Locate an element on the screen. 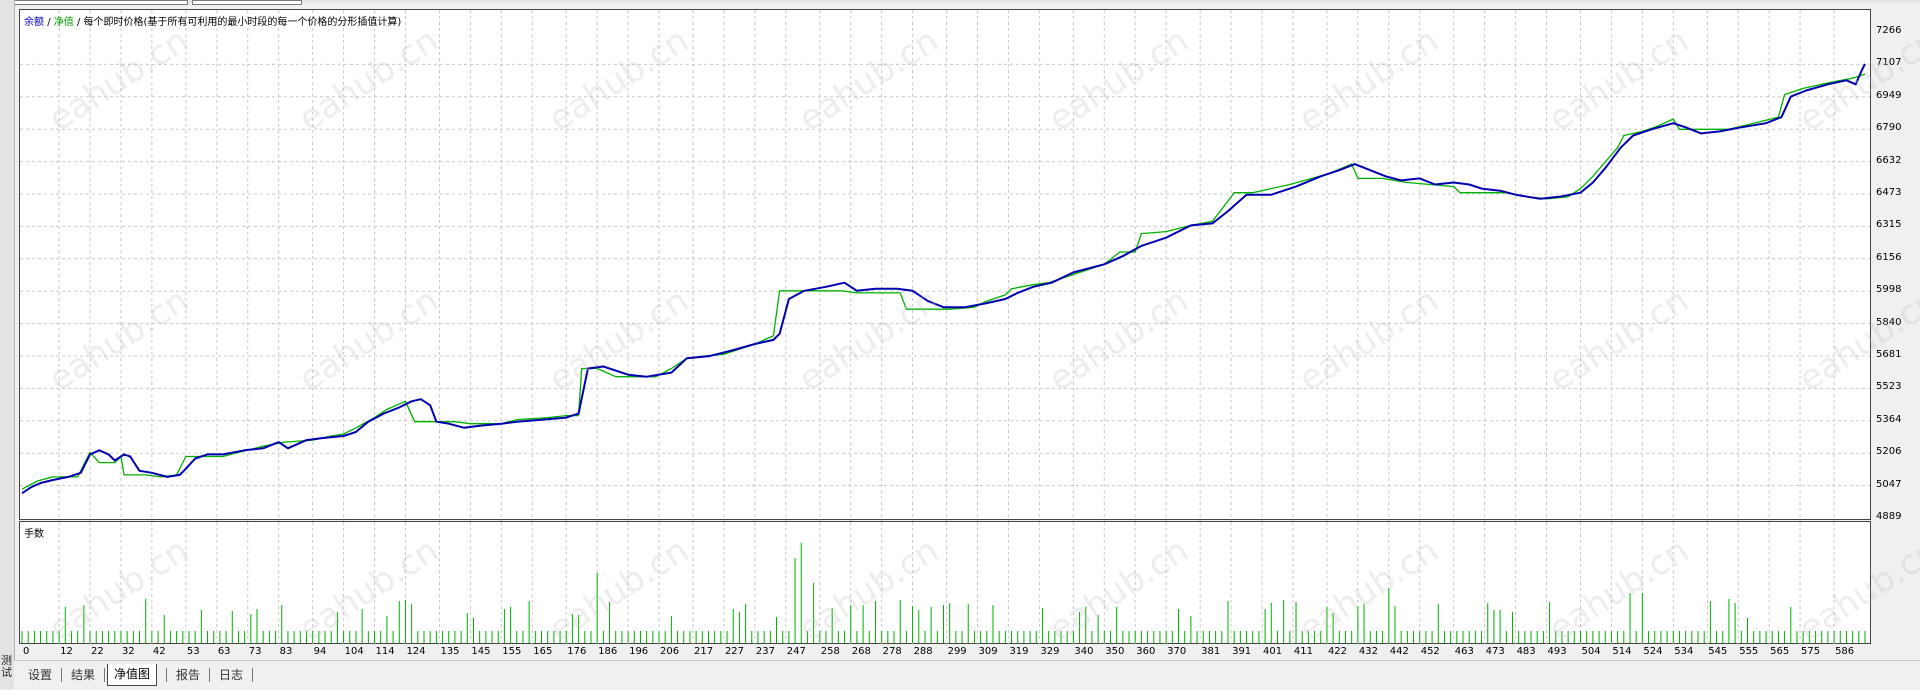 This screenshot has height=690, width=1920. x-tick-label: 473 is located at coordinates (1495, 651).